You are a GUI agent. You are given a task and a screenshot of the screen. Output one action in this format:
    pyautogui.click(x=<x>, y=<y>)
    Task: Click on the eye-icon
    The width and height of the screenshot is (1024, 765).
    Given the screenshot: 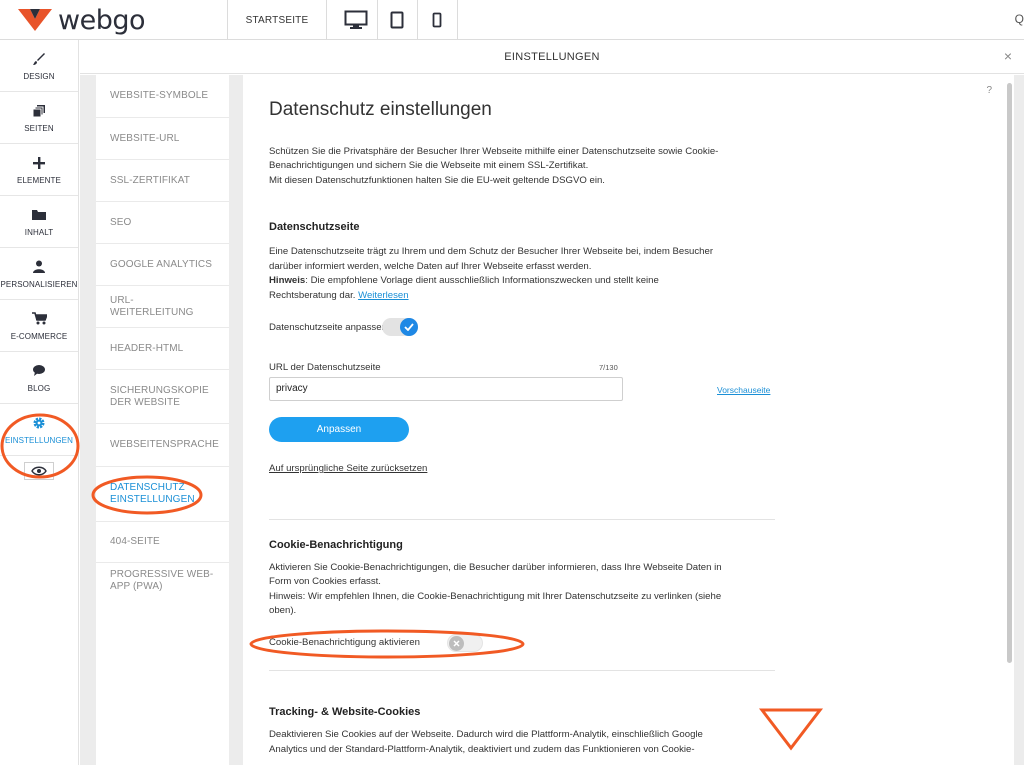 What is the action you would take?
    pyautogui.click(x=39, y=471)
    